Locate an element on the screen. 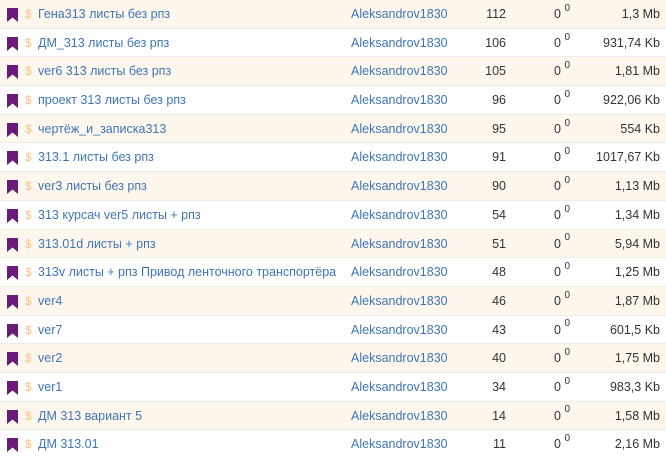  file-title-link: ver3 листы без рпз is located at coordinates (92, 186).